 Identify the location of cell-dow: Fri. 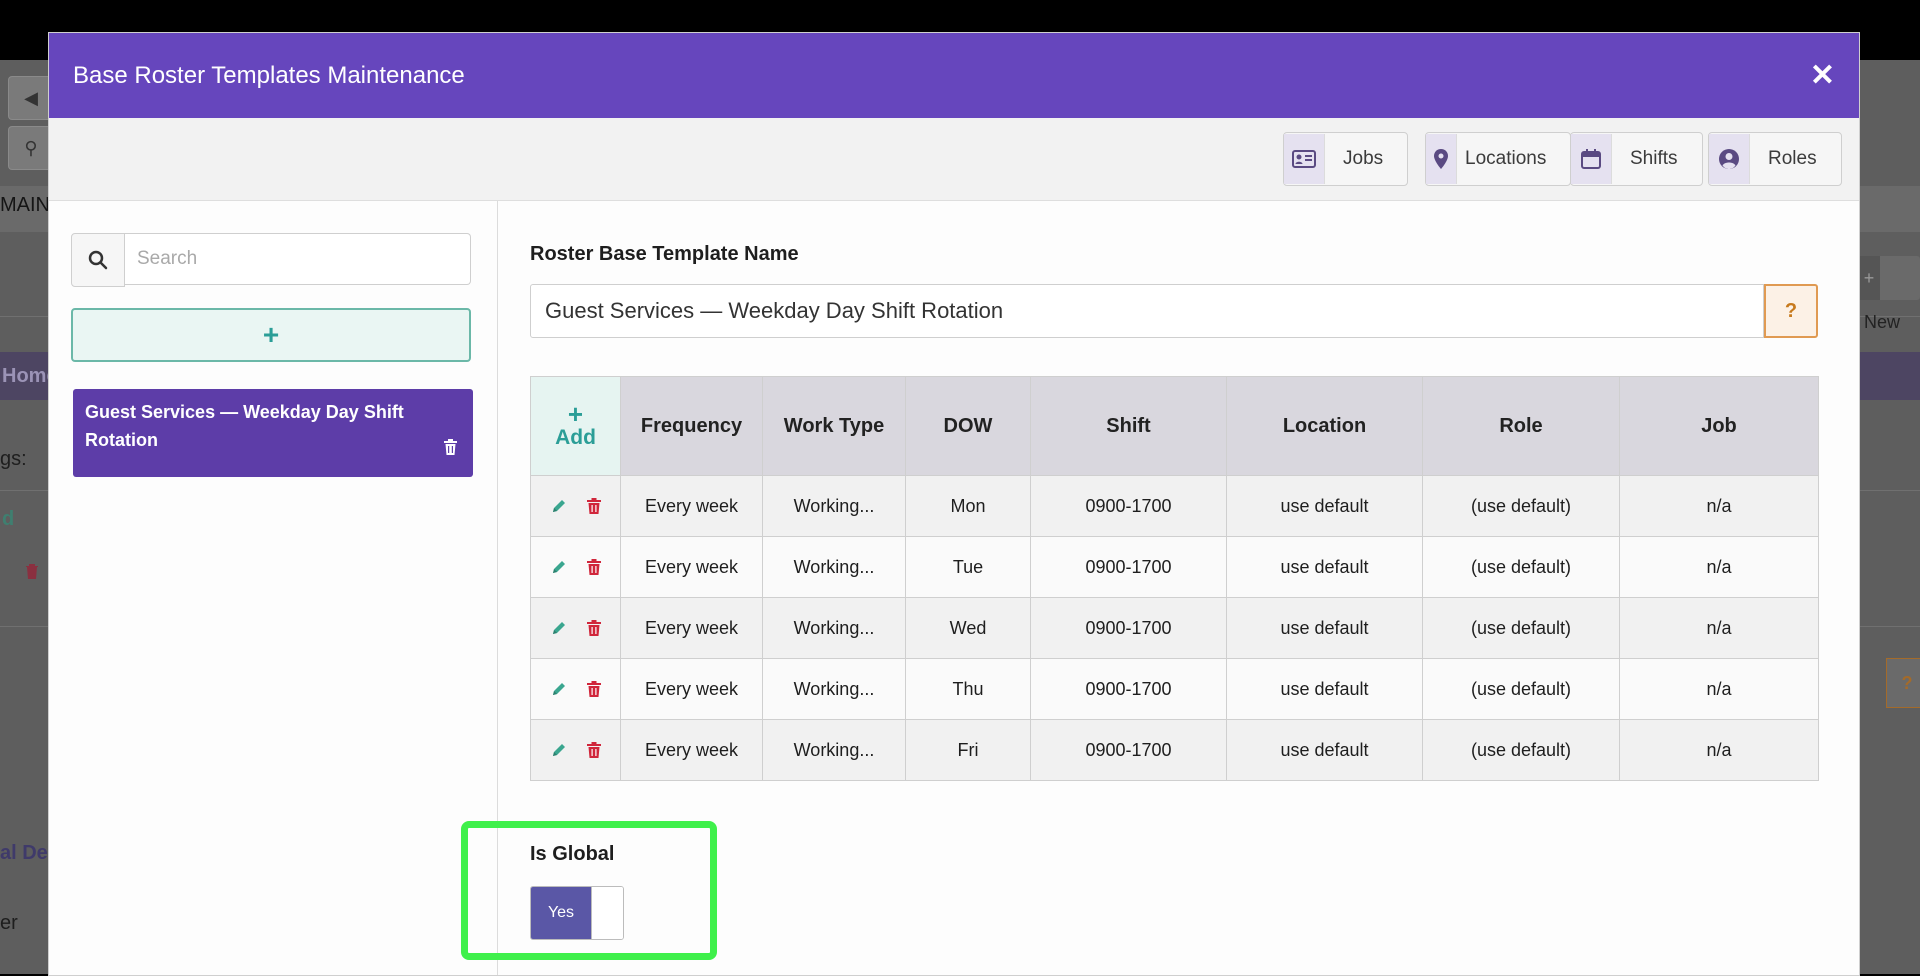
(968, 750).